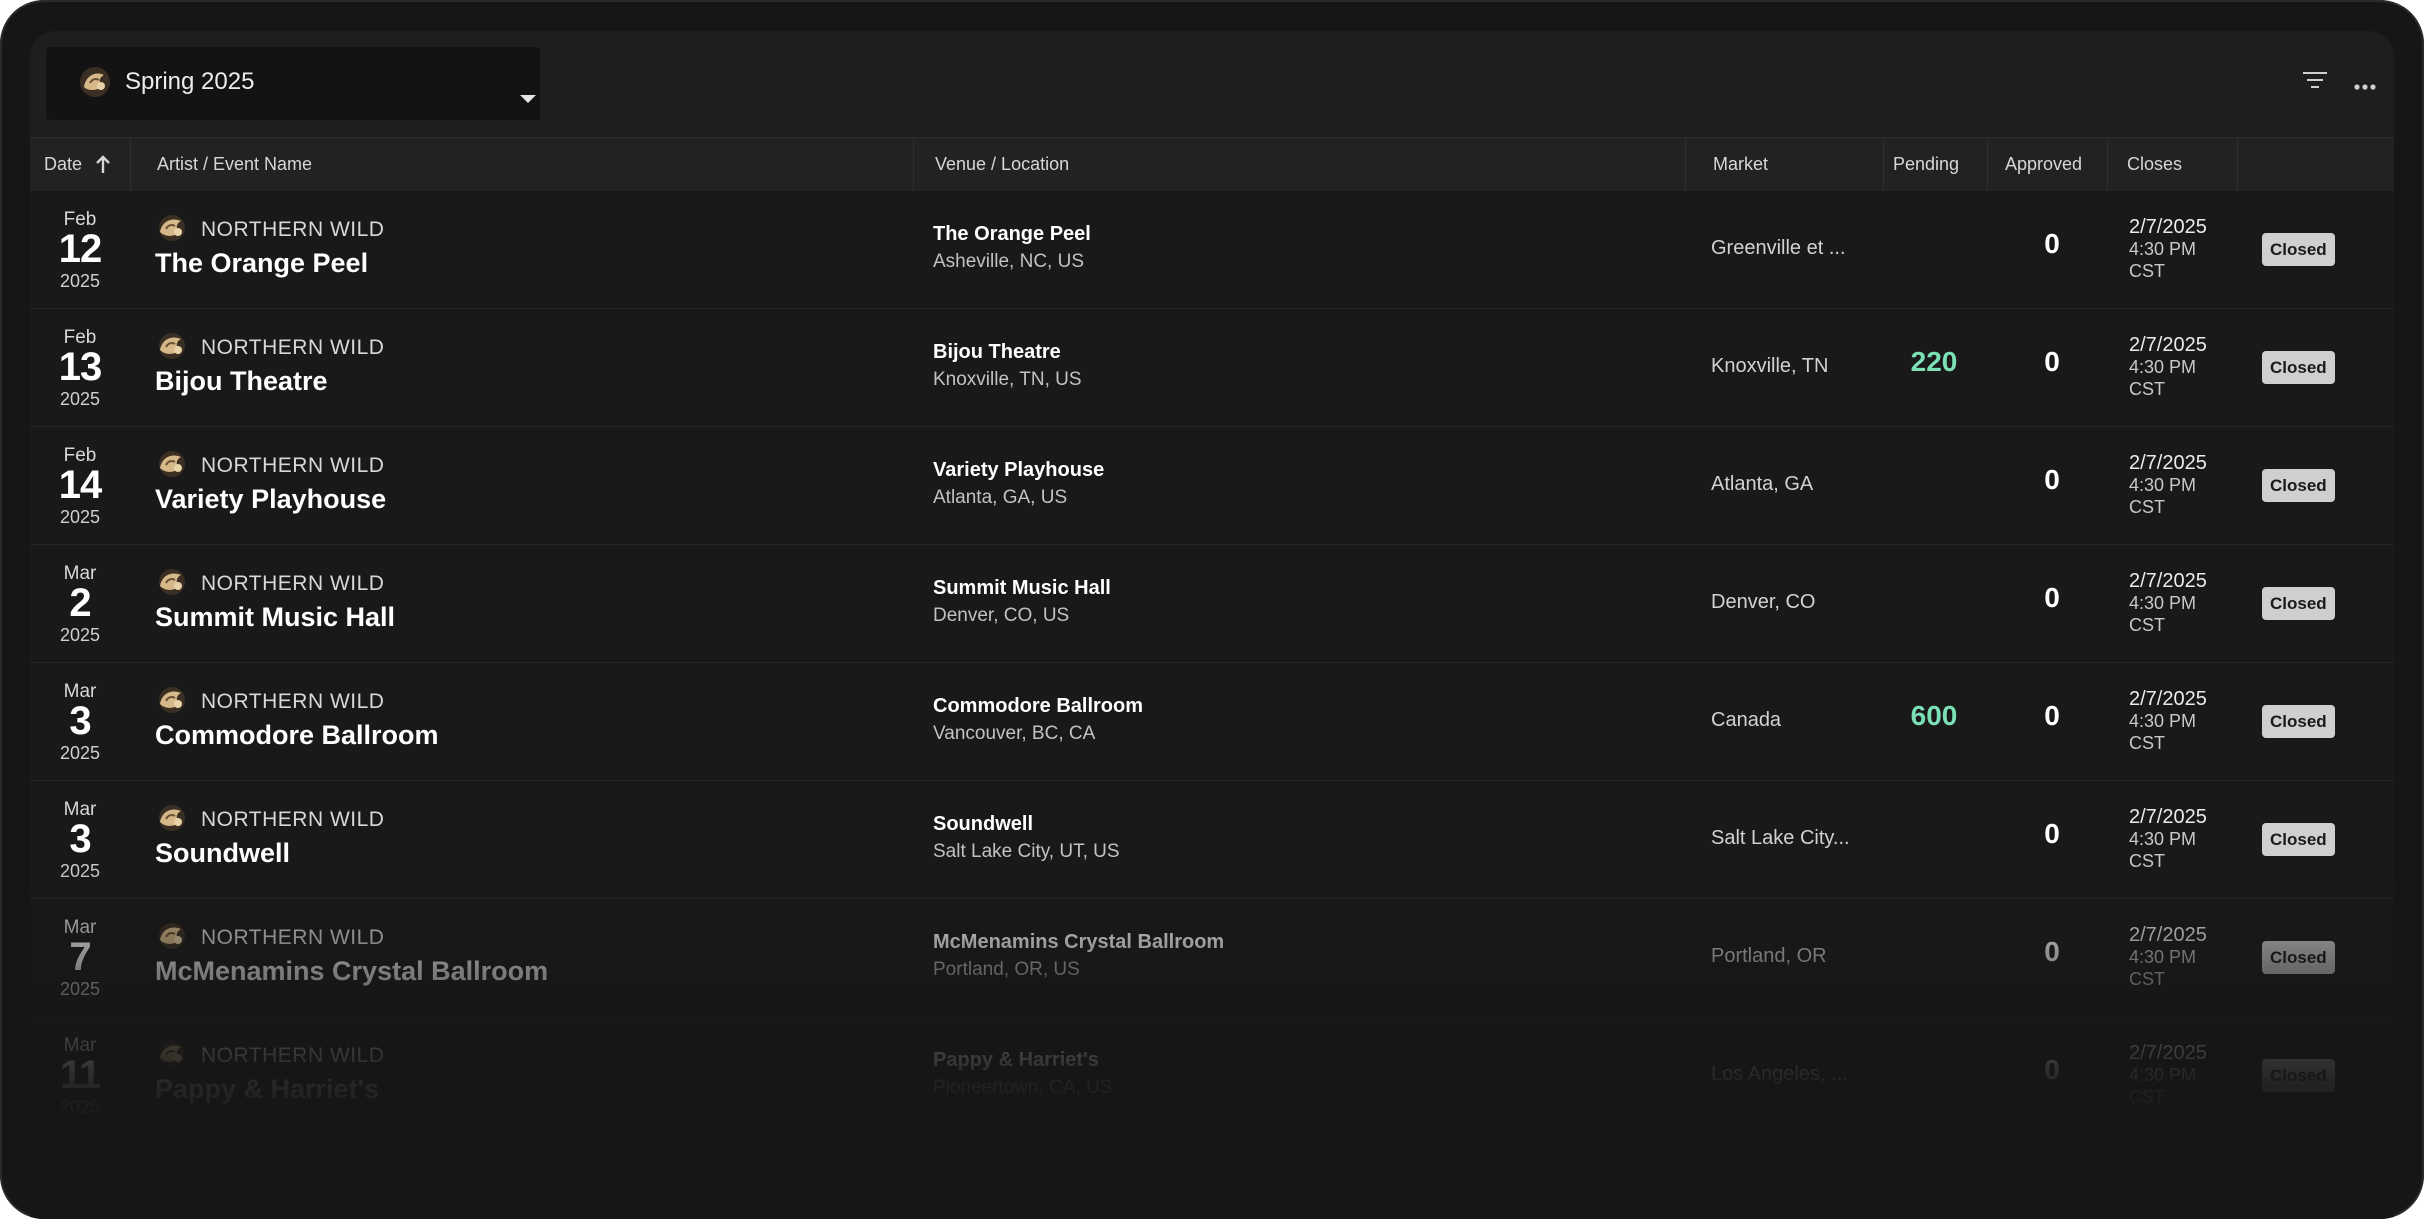 The width and height of the screenshot is (2424, 1219). Describe the element at coordinates (351, 971) in the screenshot. I see `event-name: McMenamins Crystal Ballroom` at that location.